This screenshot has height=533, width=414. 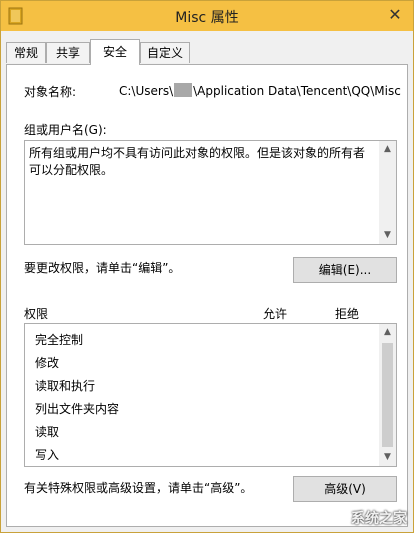 I want to click on permissions-scrollbar: ▲ ▼, so click(x=387, y=395).